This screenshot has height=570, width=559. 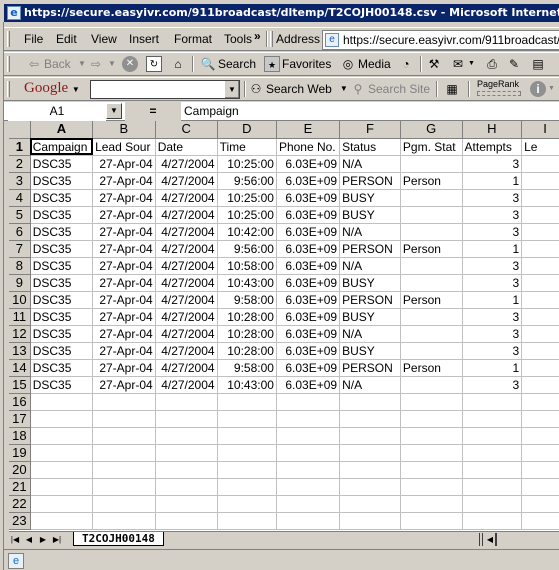 I want to click on cell: Pgm. Stat, so click(x=431, y=147).